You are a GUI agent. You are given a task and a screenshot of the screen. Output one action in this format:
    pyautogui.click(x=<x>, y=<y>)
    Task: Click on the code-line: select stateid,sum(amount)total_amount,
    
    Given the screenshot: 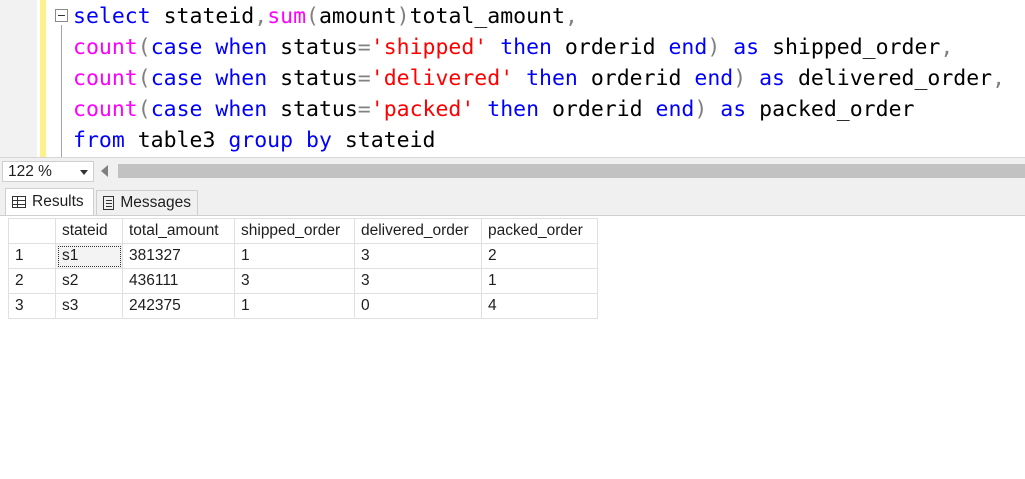 What is the action you would take?
    pyautogui.click(x=325, y=16)
    